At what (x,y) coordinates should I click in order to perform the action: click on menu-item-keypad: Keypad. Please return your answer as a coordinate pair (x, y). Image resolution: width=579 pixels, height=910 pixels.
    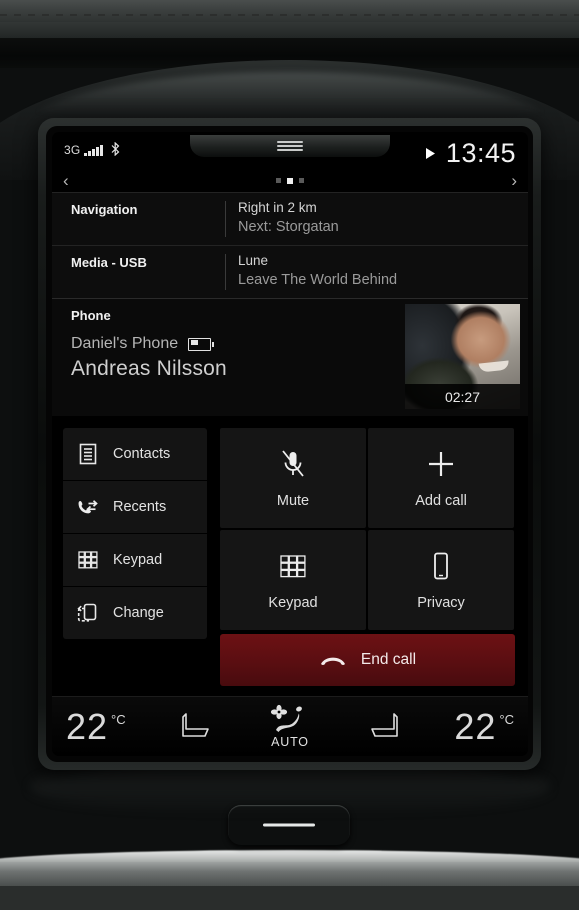
    Looking at the image, I should click on (135, 560).